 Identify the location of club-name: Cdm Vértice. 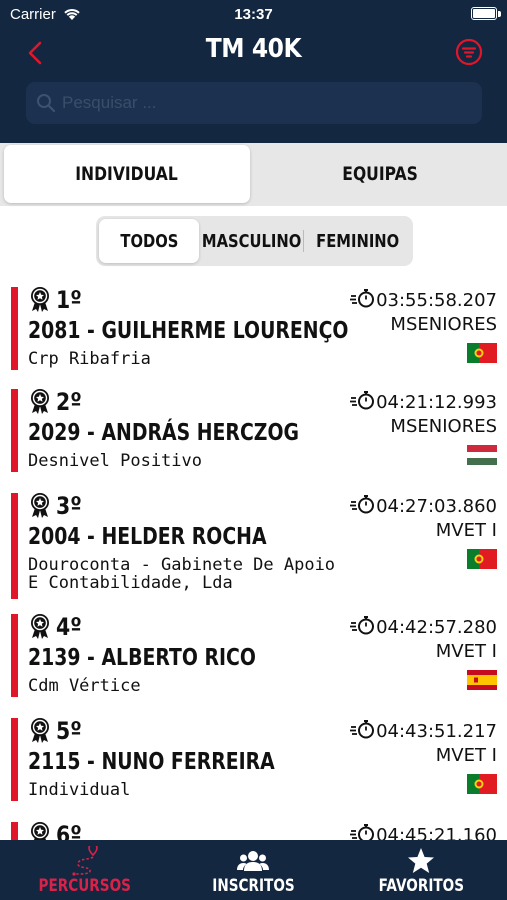
(84, 686).